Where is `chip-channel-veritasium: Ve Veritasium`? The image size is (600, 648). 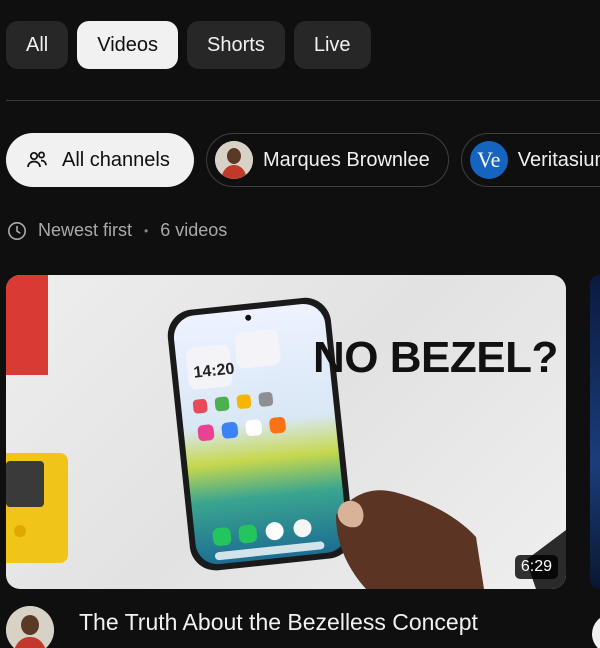 chip-channel-veritasium: Ve Veritasium is located at coordinates (530, 160).